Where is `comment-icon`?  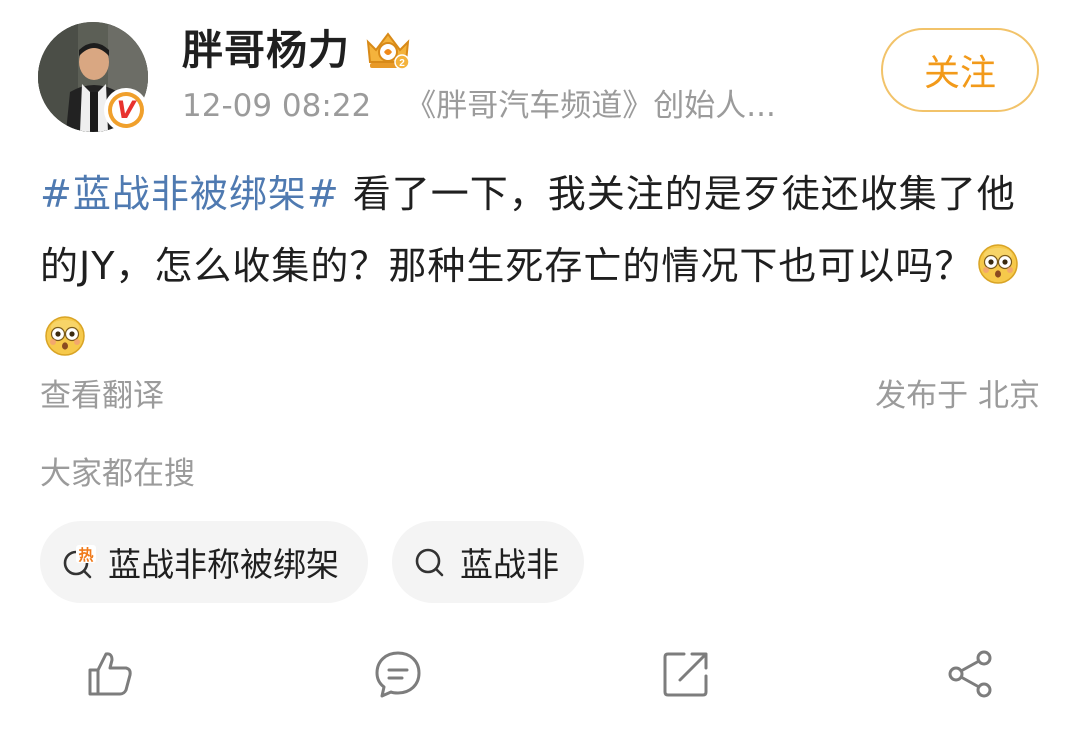
comment-icon is located at coordinates (398, 674).